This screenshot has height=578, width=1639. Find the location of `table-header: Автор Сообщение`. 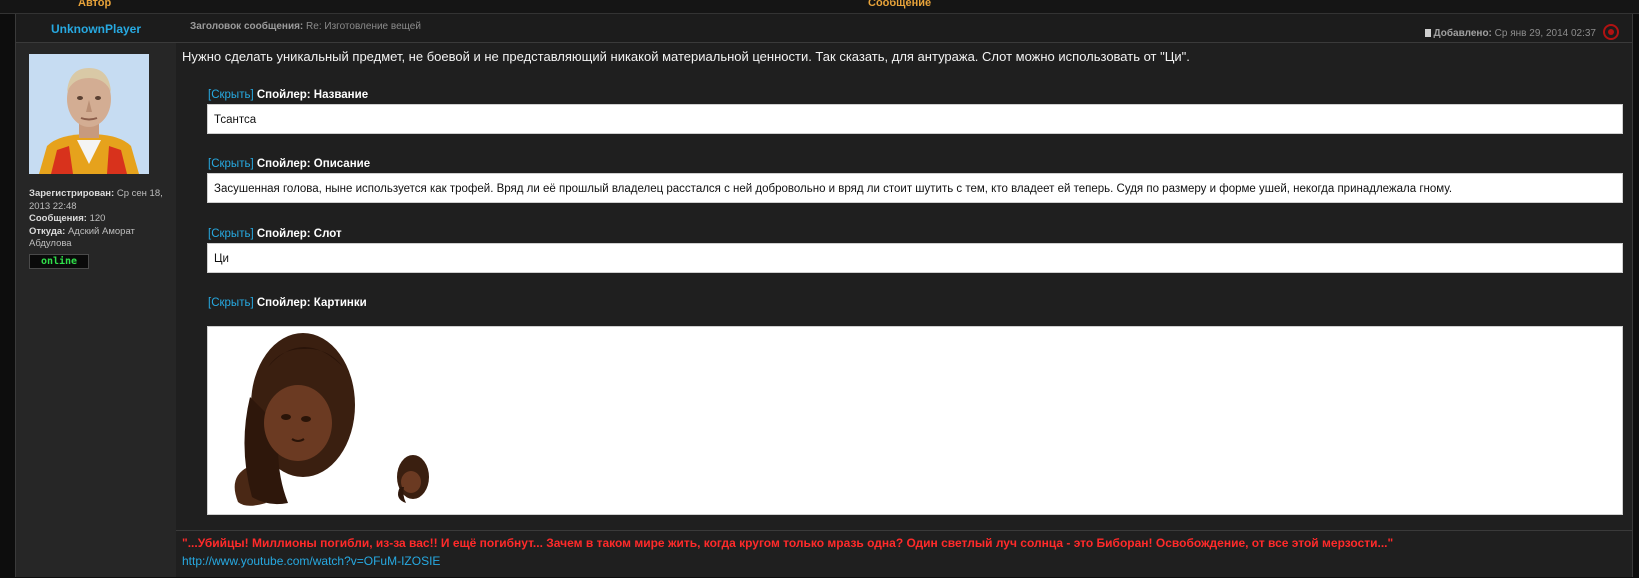

table-header: Автор Сообщение is located at coordinates (819, 7).